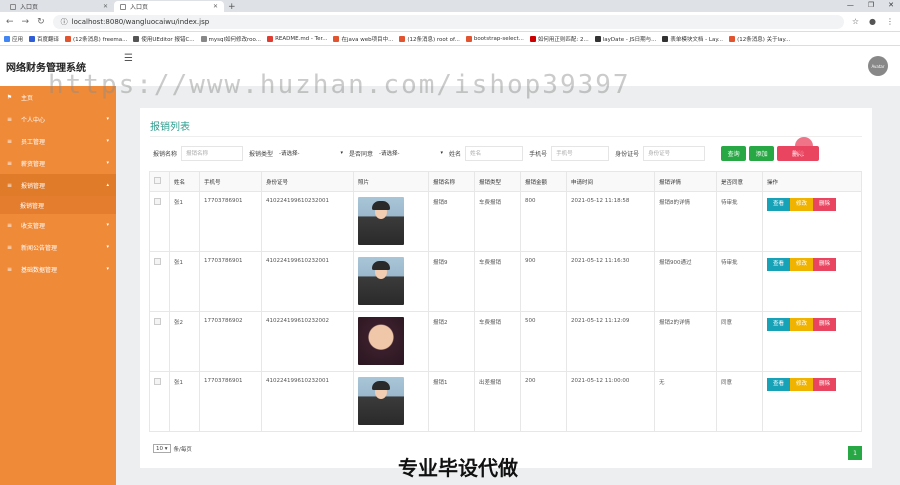  What do you see at coordinates (26, 22) in the screenshot?
I see `forward-icon: →` at bounding box center [26, 22].